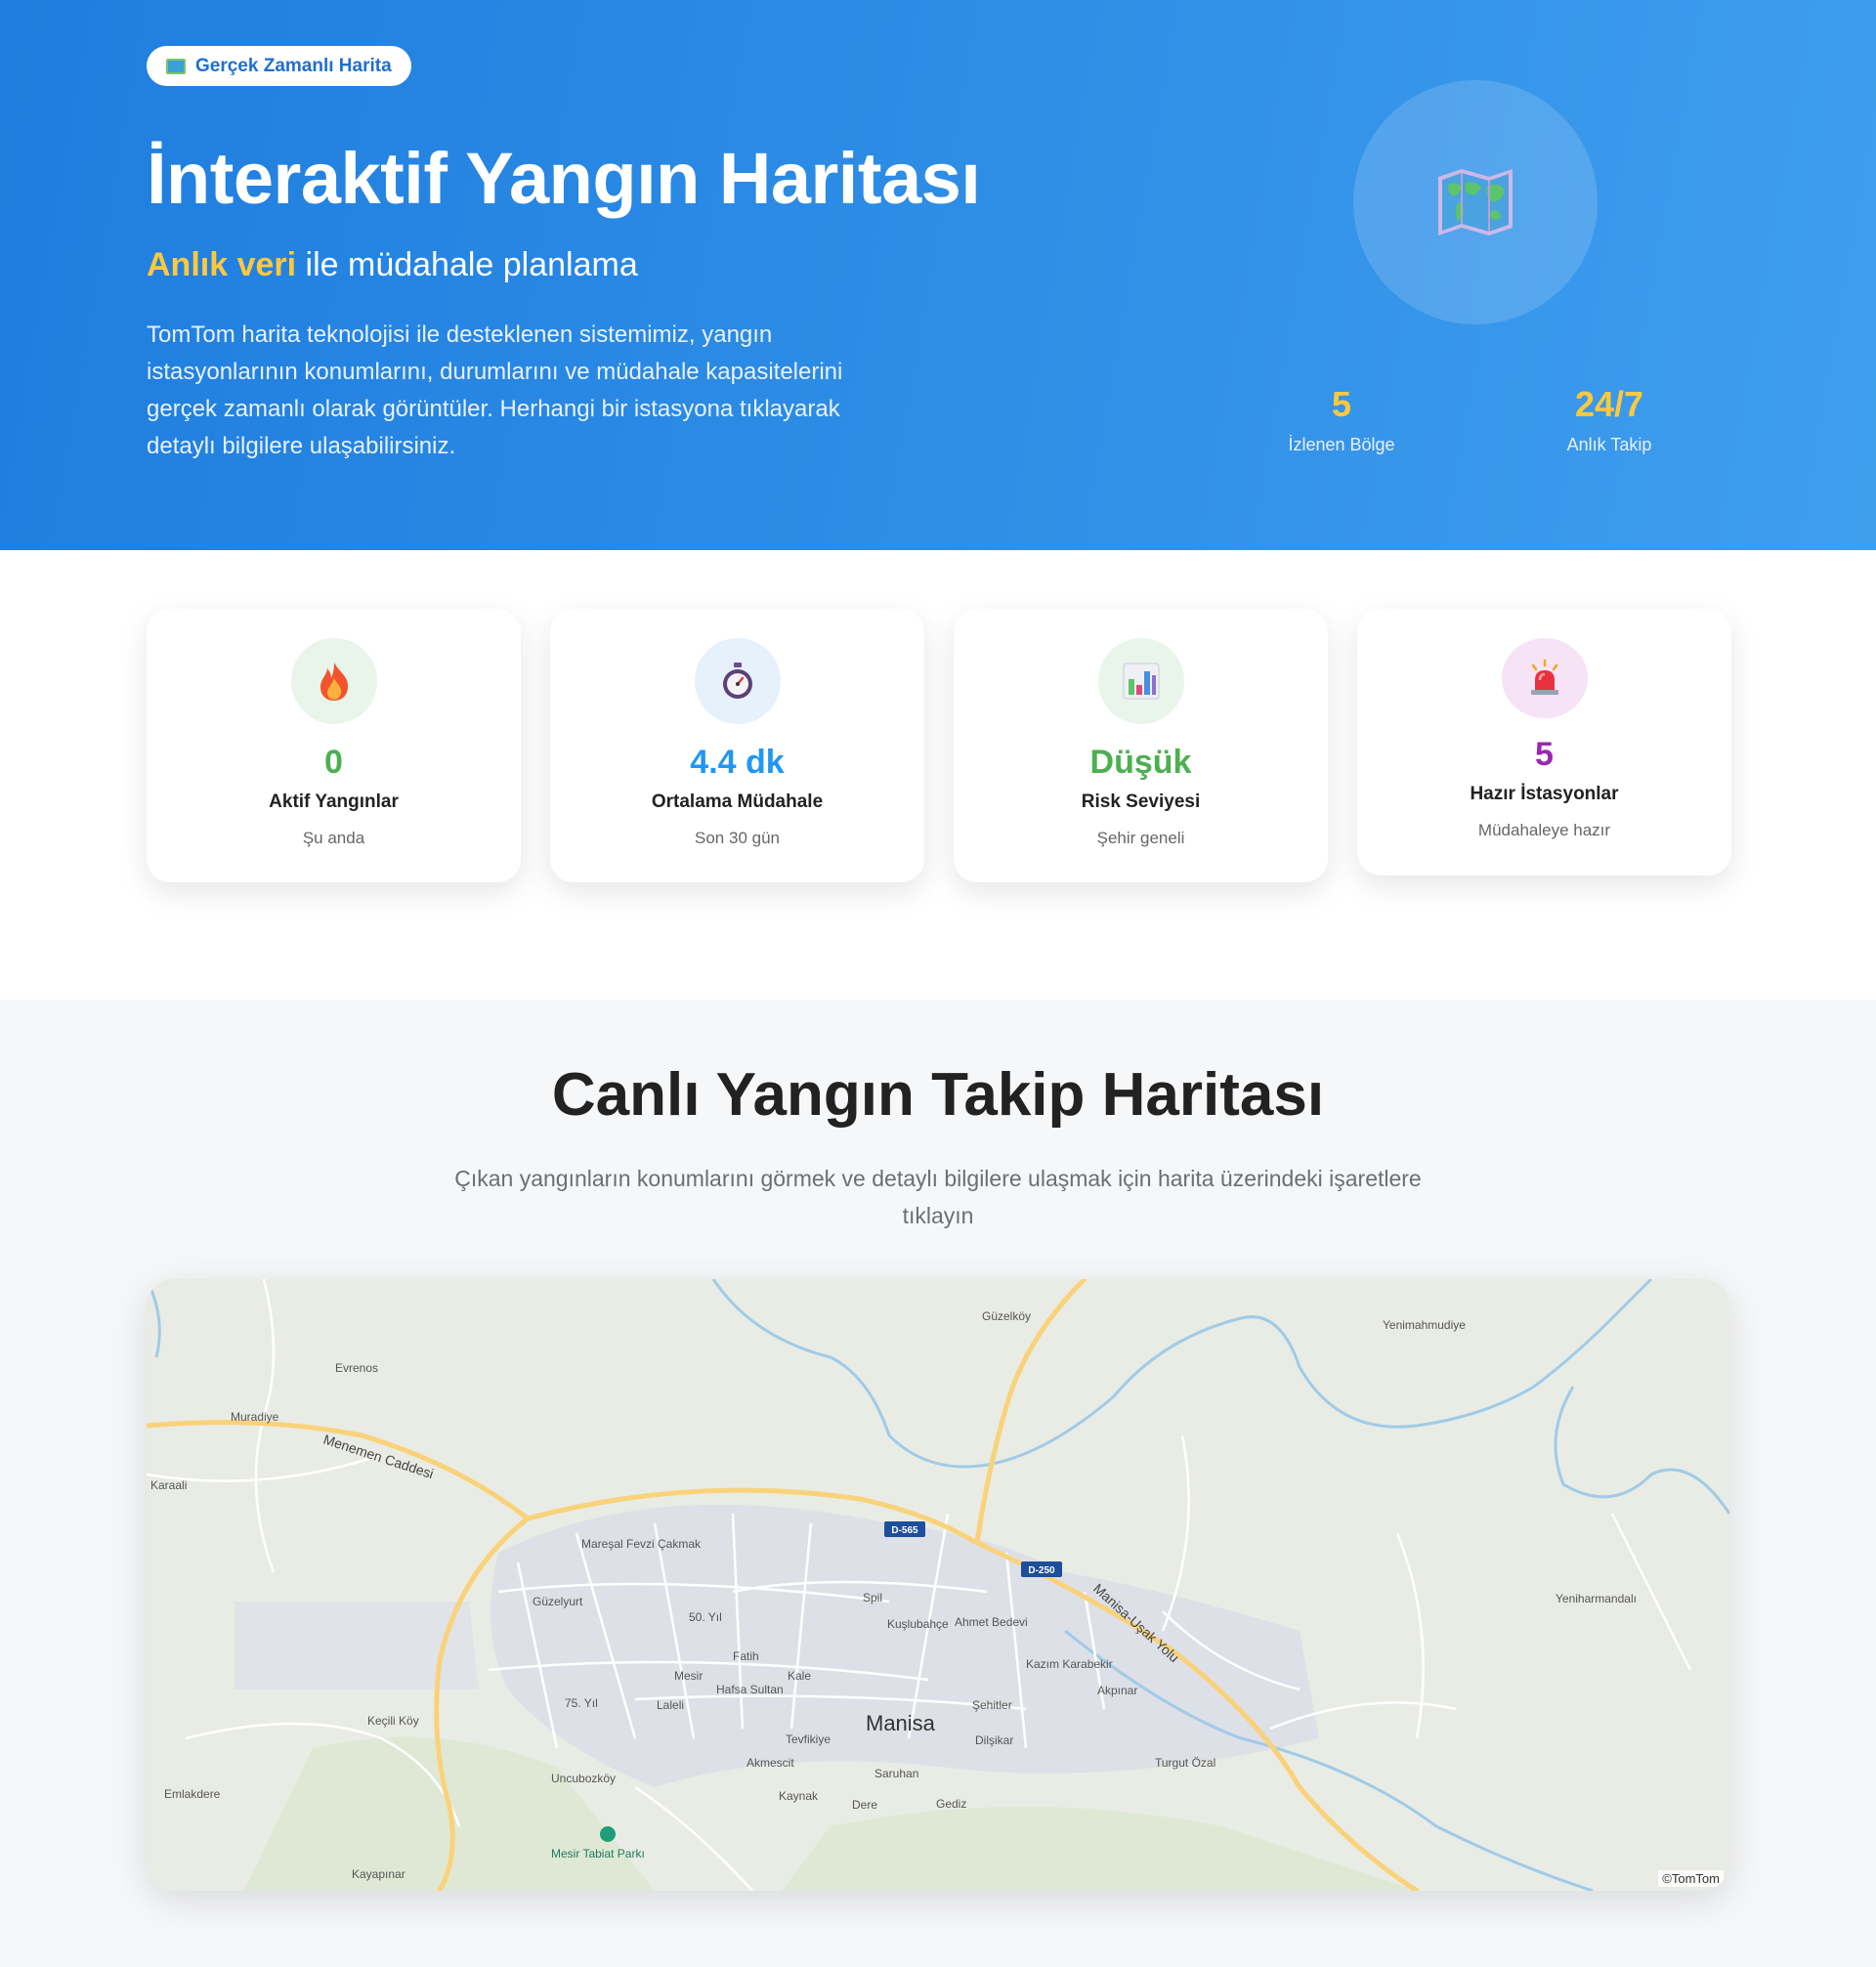 This screenshot has height=1967, width=1876. I want to click on map-label: 50. Yıl, so click(705, 1617).